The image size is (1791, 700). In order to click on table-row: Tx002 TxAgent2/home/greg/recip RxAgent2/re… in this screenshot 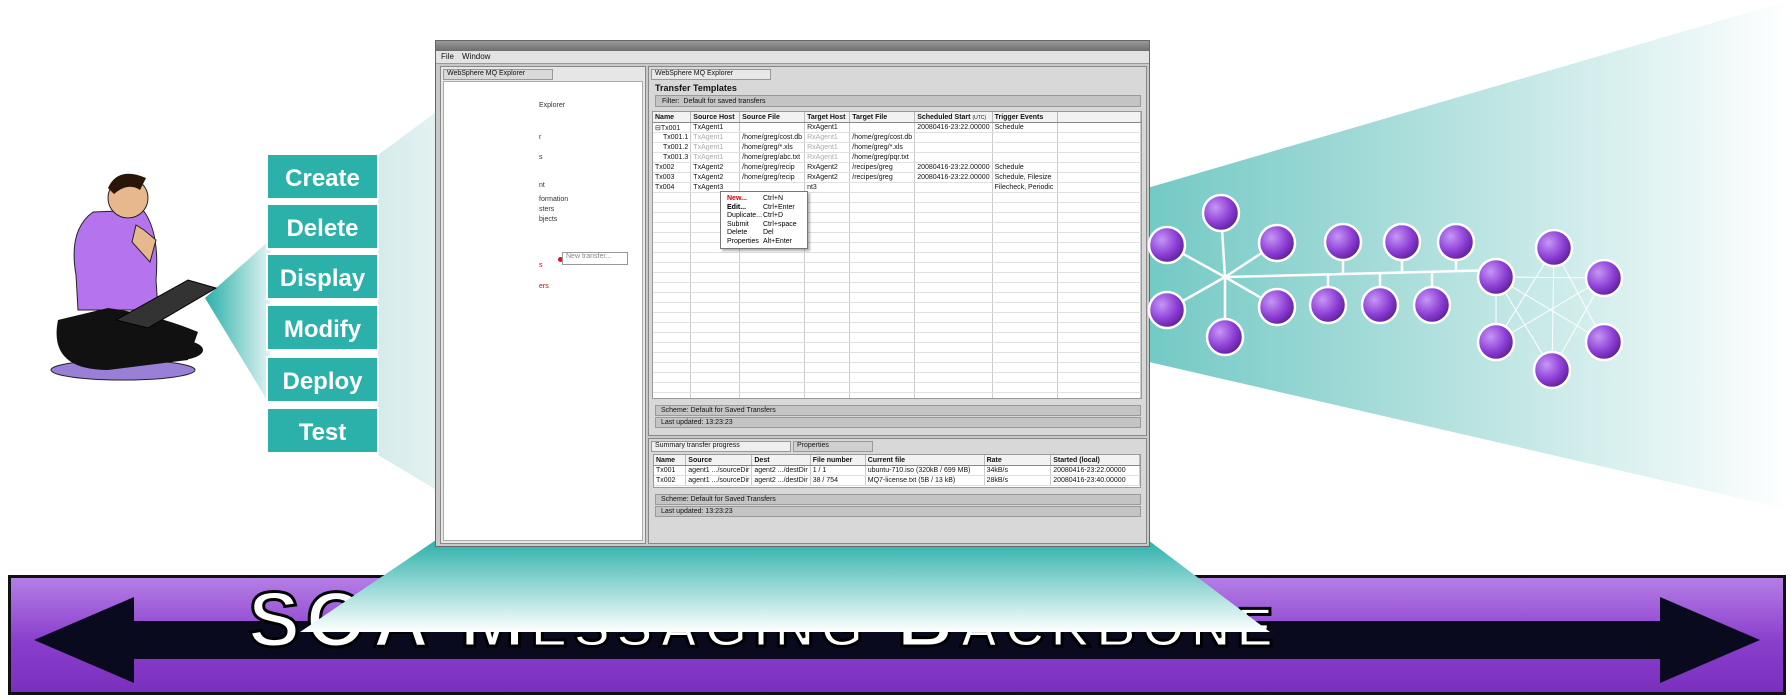, I will do `click(897, 167)`.